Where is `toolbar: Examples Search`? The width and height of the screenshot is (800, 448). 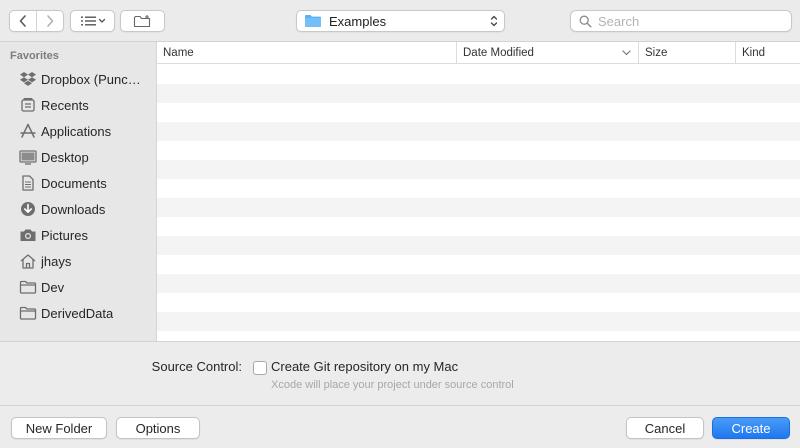
toolbar: Examples Search is located at coordinates (400, 21).